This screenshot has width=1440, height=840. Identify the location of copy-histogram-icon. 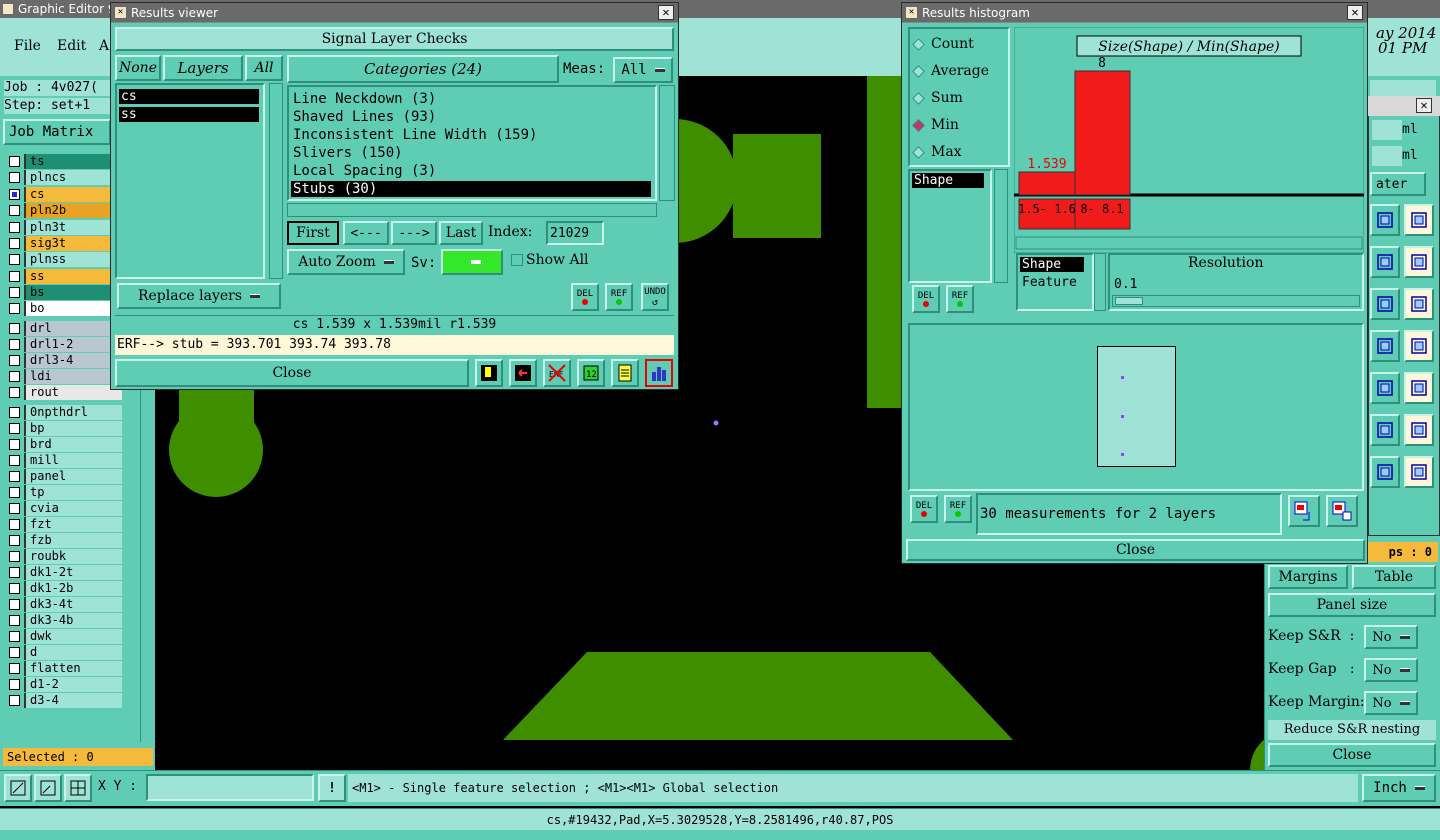
(1342, 511).